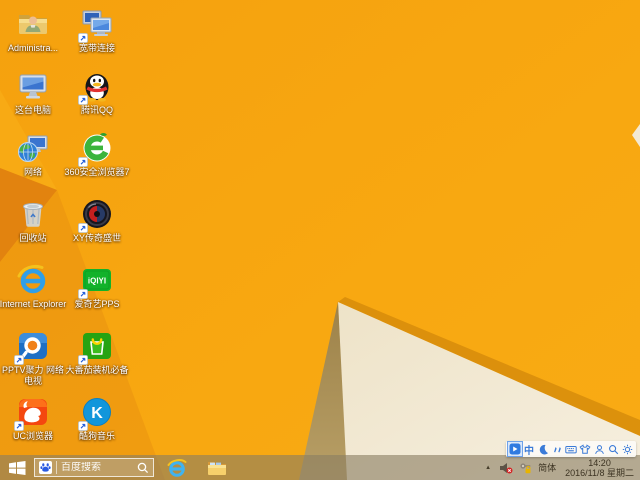 This screenshot has width=640, height=480. Describe the element at coordinates (33, 304) in the screenshot. I see `desktop-icon-label: Internet Explorer` at that location.